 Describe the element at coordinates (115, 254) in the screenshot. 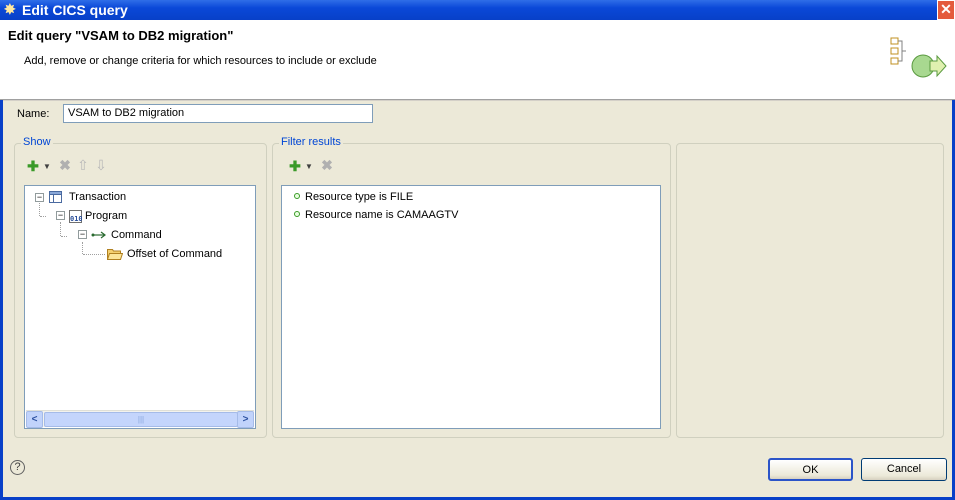

I see `folder-open-icon` at that location.